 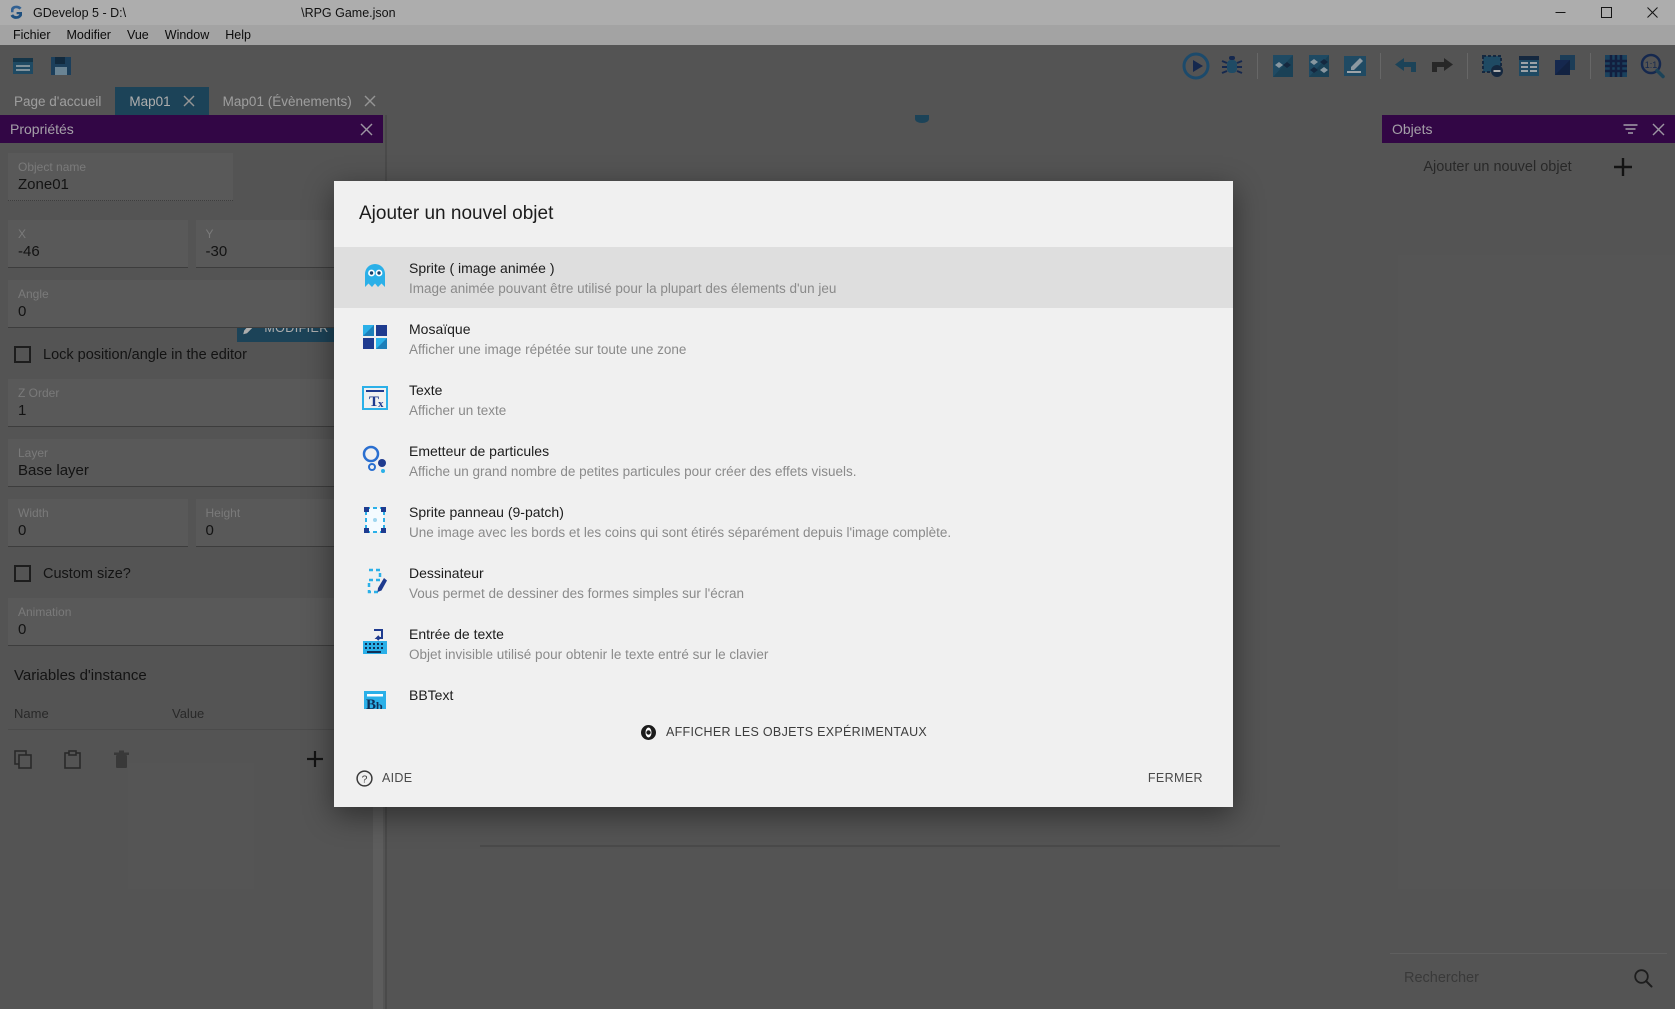 I want to click on tiled-sprite-icon, so click(x=375, y=337).